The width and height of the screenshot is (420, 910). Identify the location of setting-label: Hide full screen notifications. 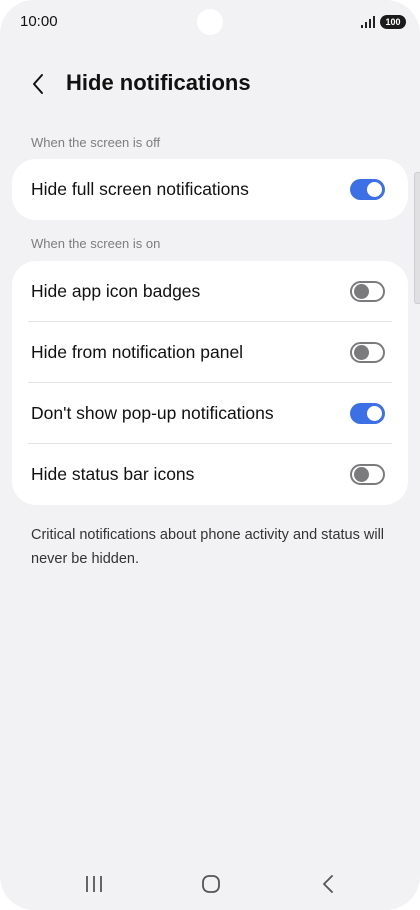
(140, 189).